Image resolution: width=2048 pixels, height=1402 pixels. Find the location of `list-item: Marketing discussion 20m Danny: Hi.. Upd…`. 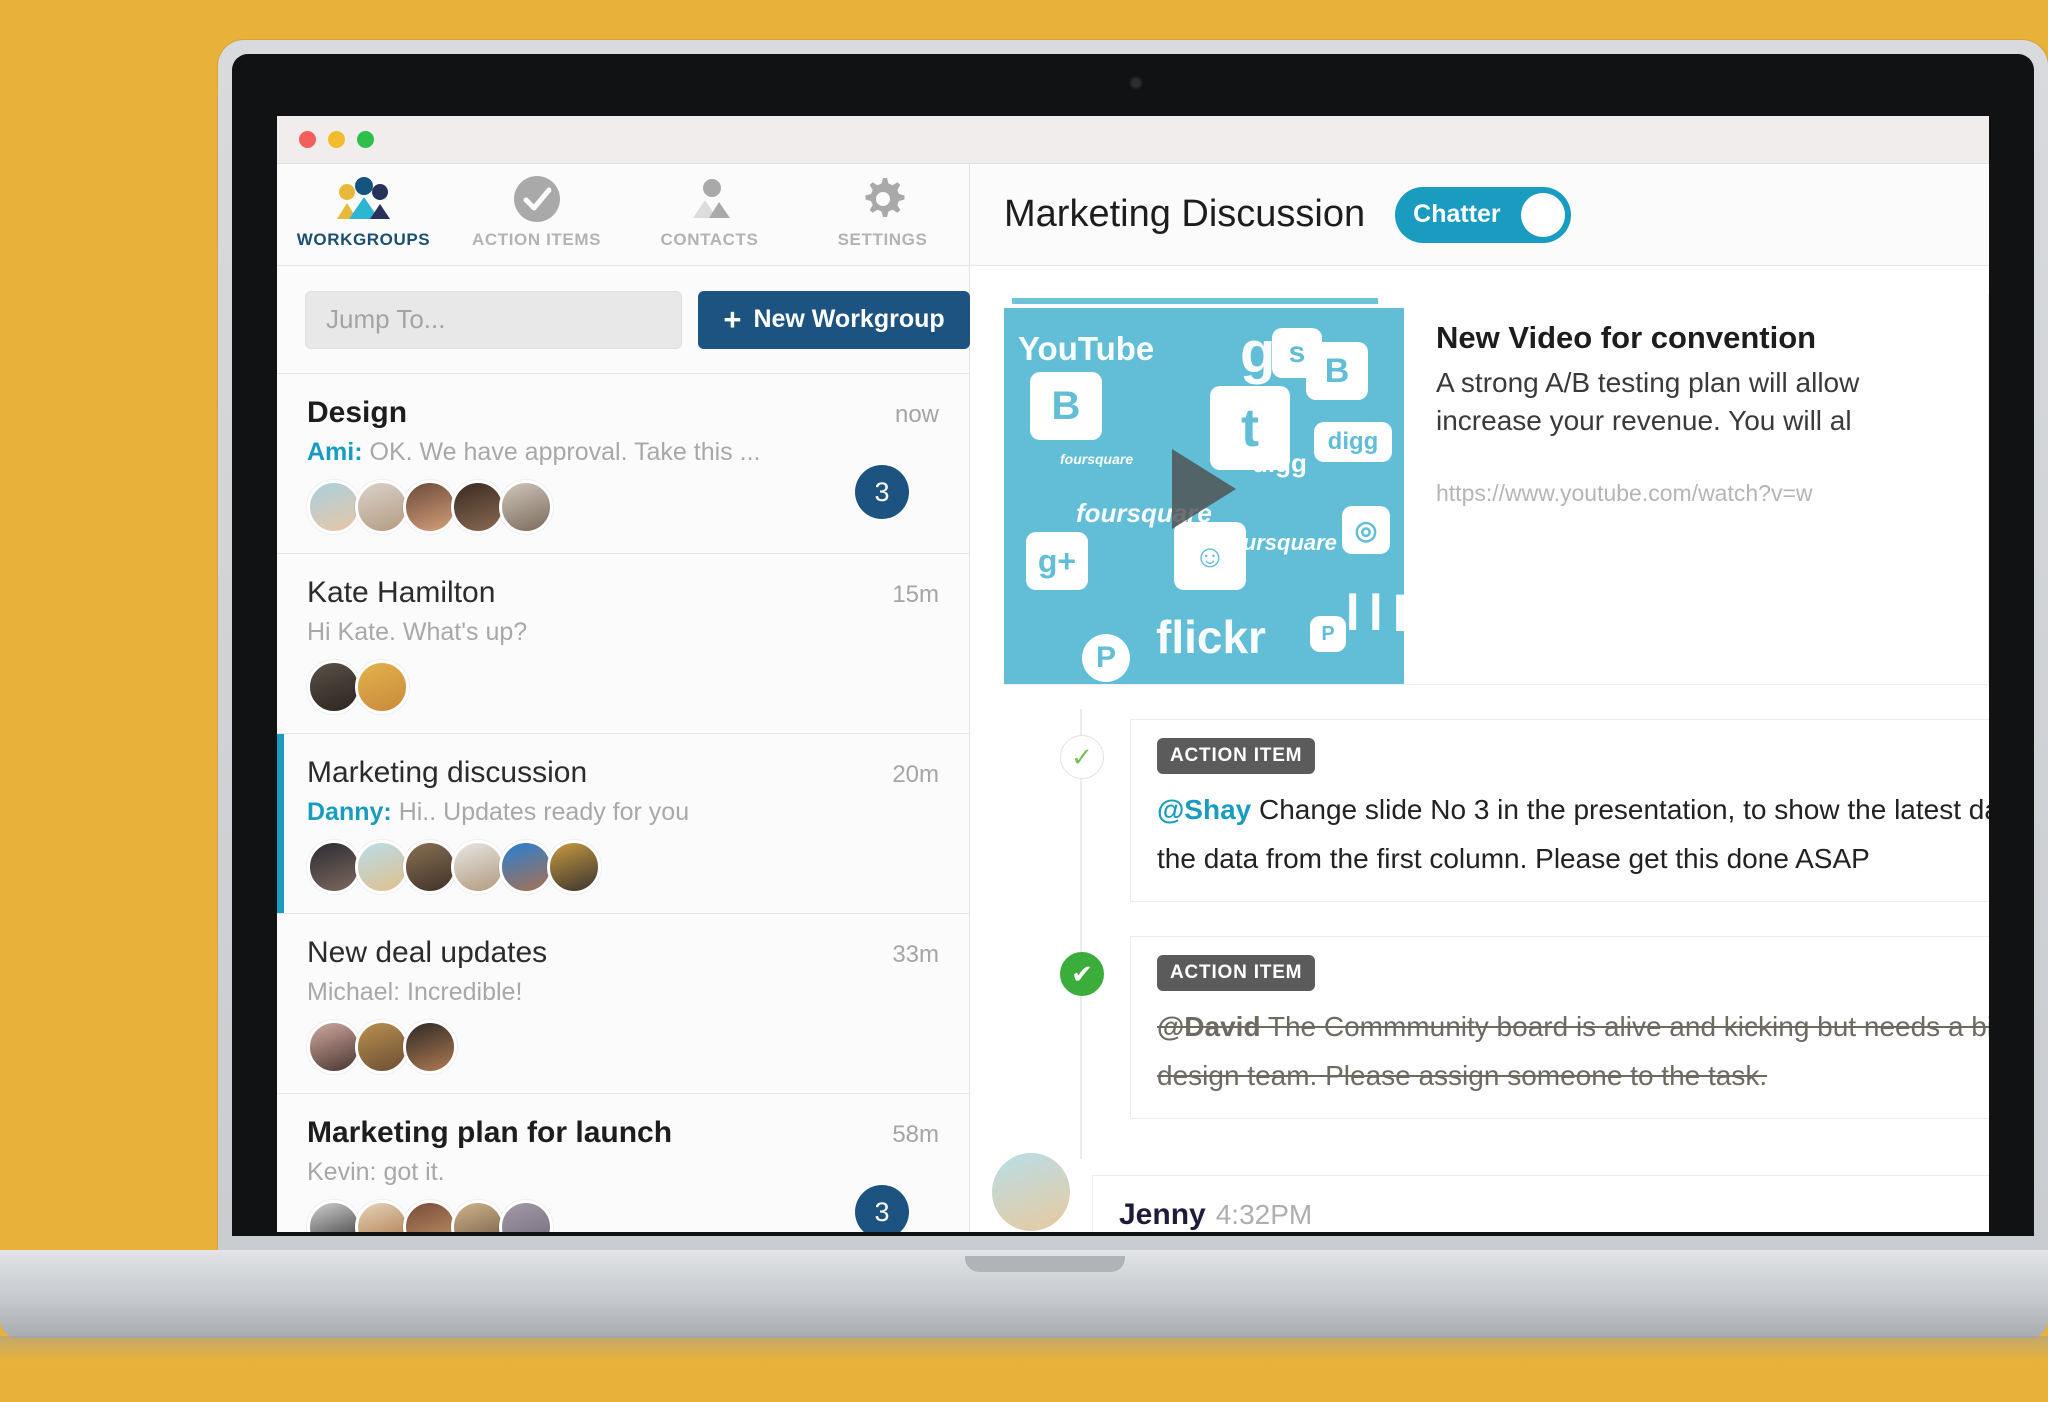

list-item: Marketing discussion 20m Danny: Hi.. Upd… is located at coordinates (623, 824).